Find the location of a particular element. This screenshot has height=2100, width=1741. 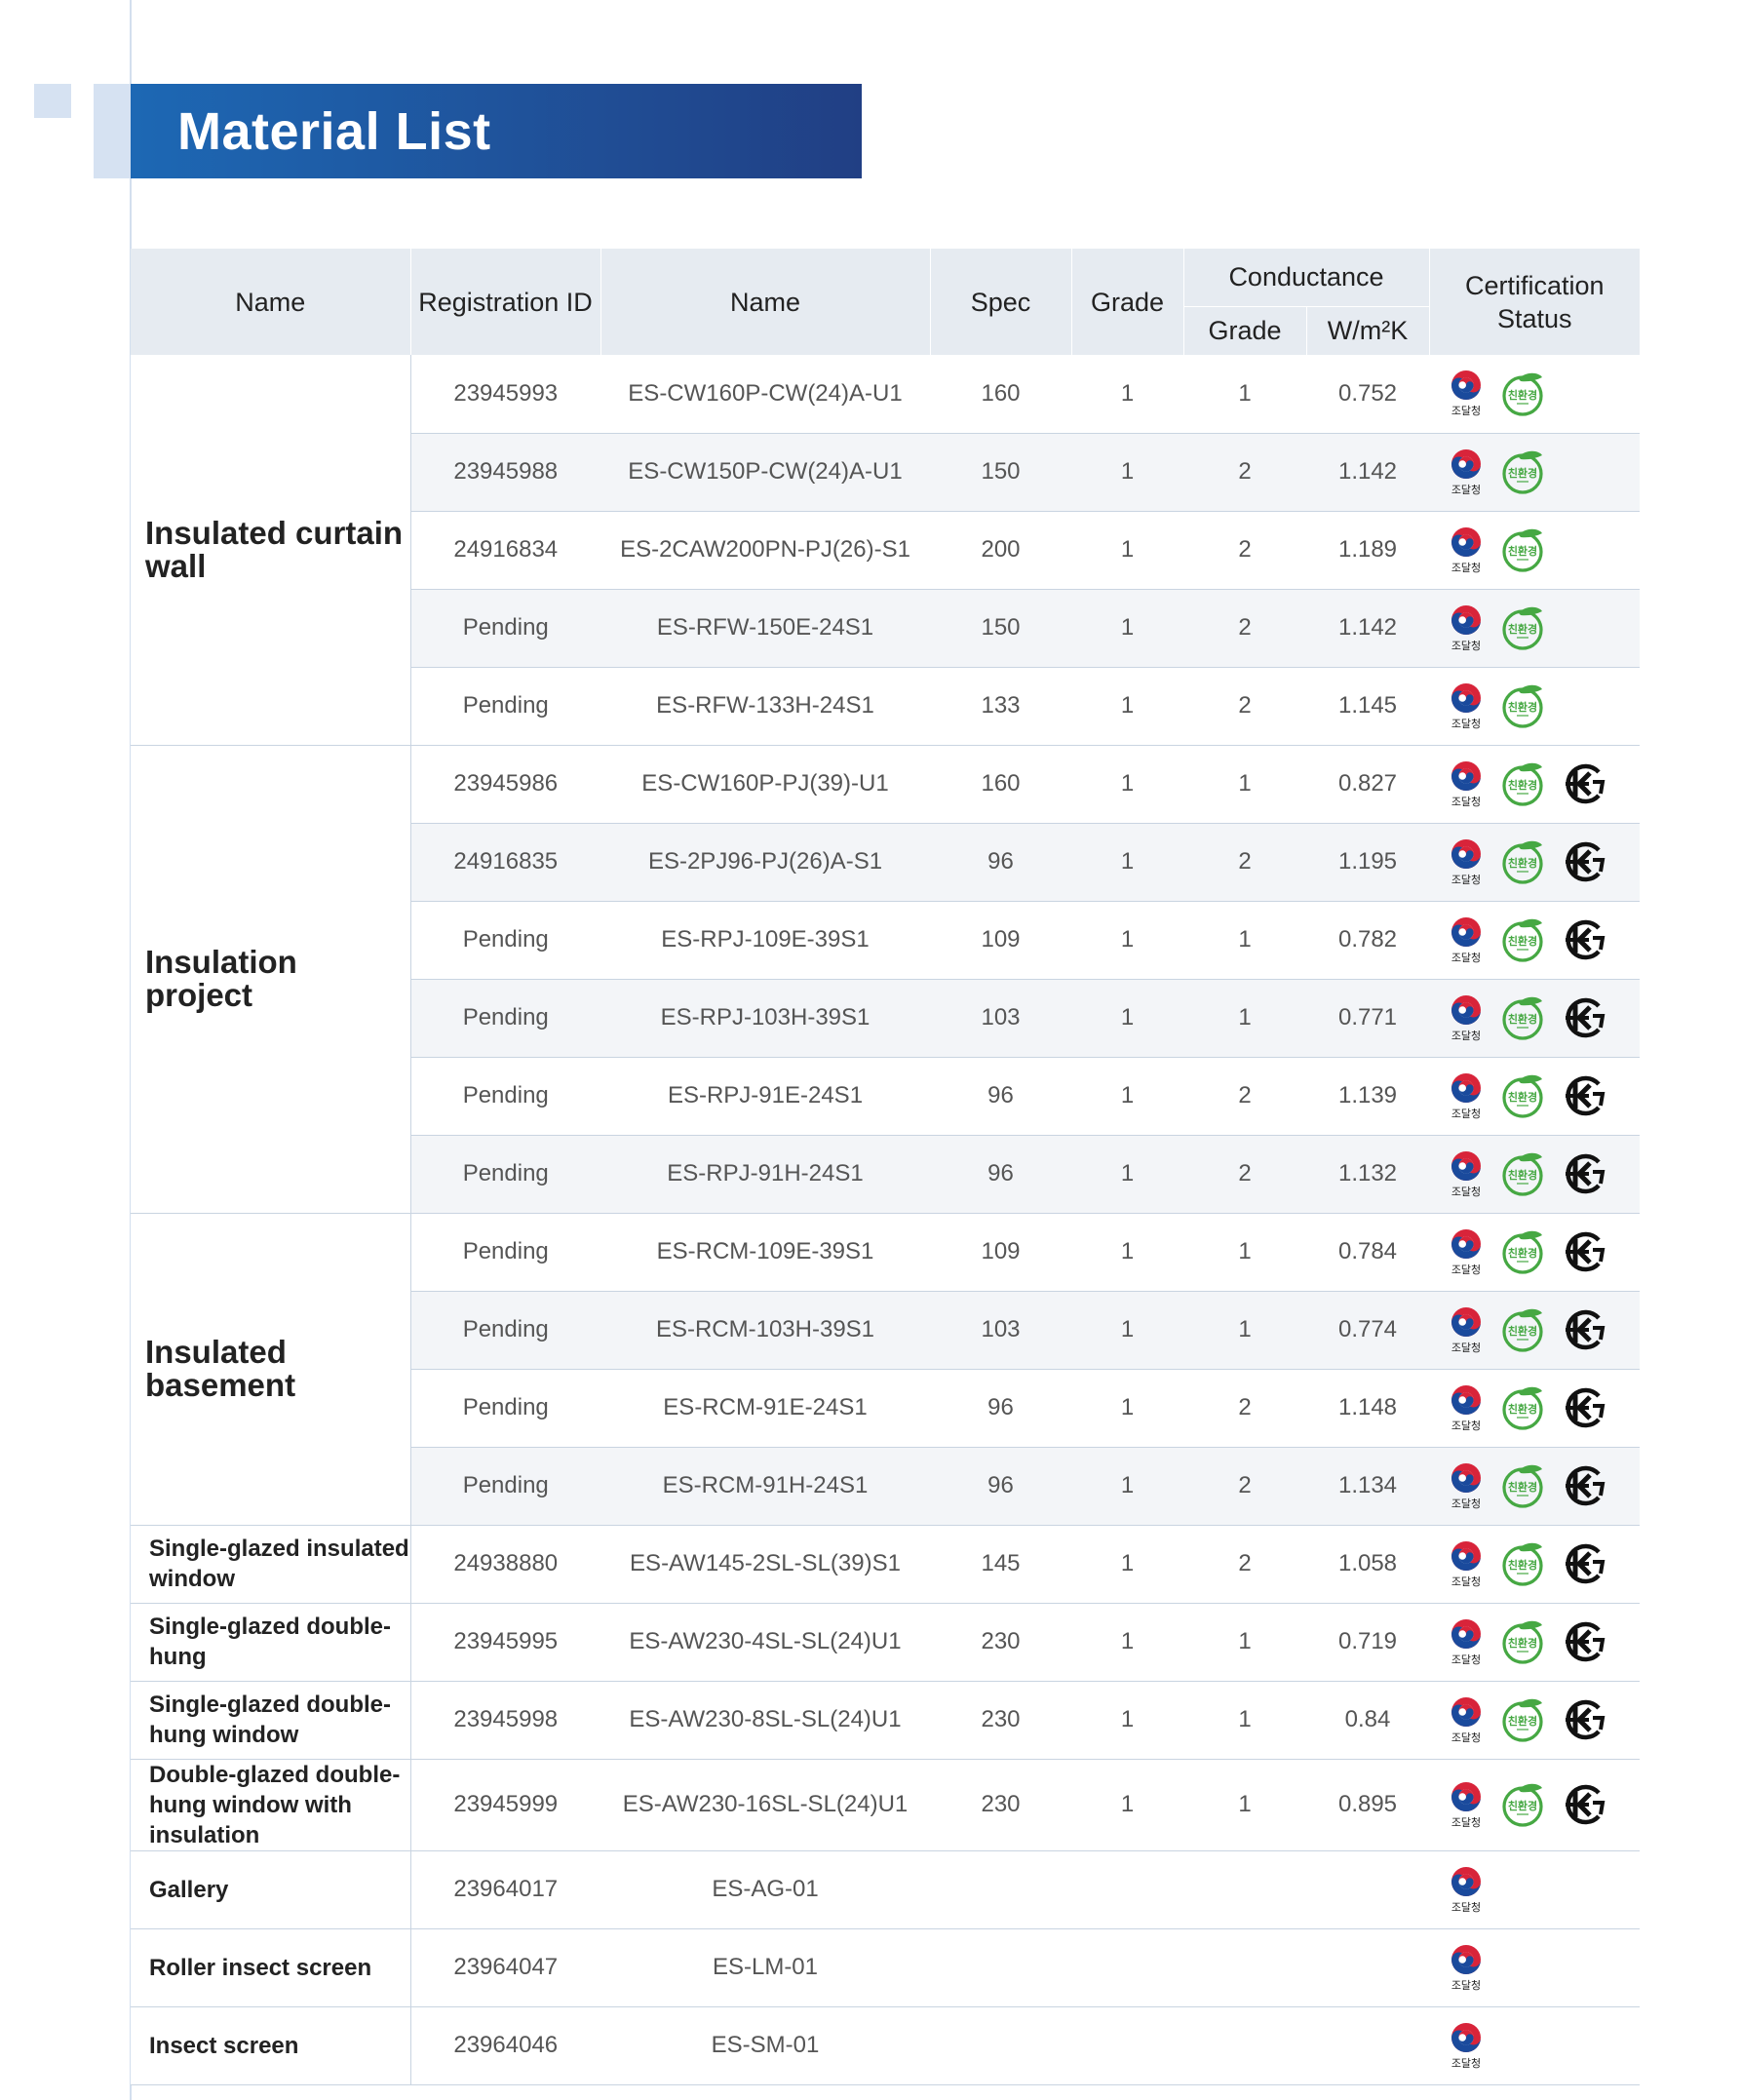

cell-spec: 103 is located at coordinates (1001, 1019).